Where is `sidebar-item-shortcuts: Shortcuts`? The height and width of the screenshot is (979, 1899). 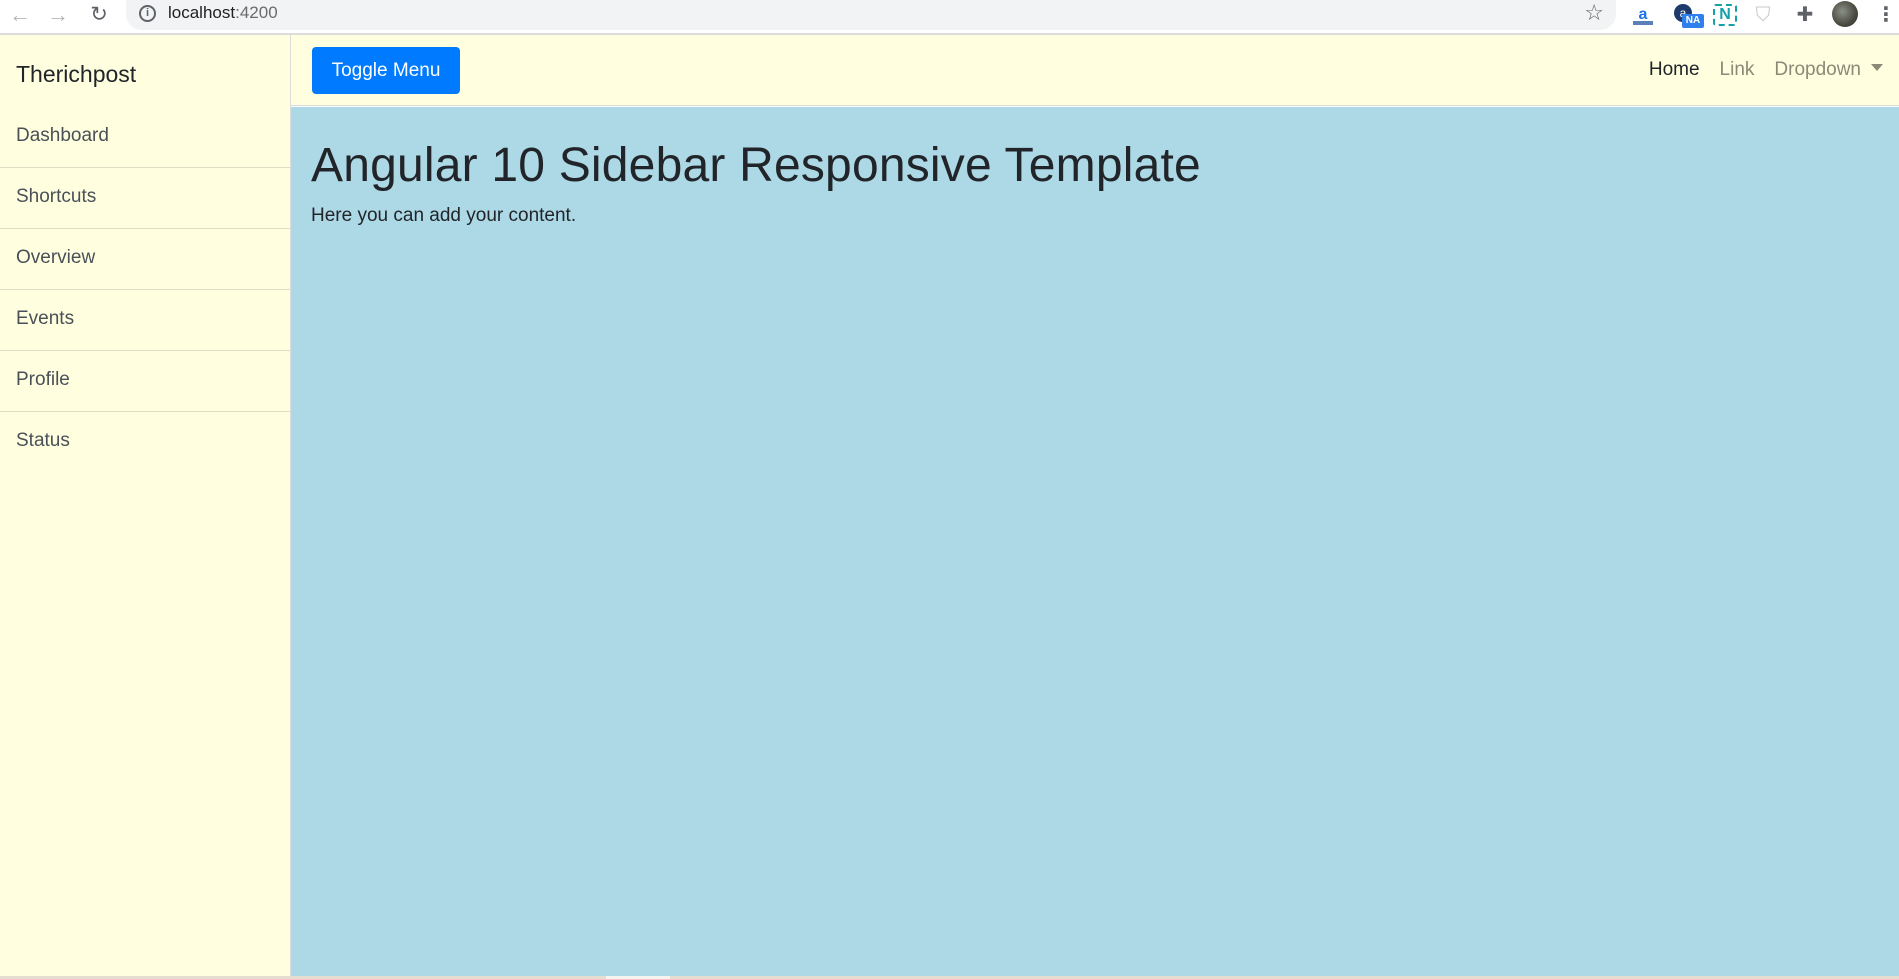
sidebar-item-shortcuts: Shortcuts is located at coordinates (145, 198).